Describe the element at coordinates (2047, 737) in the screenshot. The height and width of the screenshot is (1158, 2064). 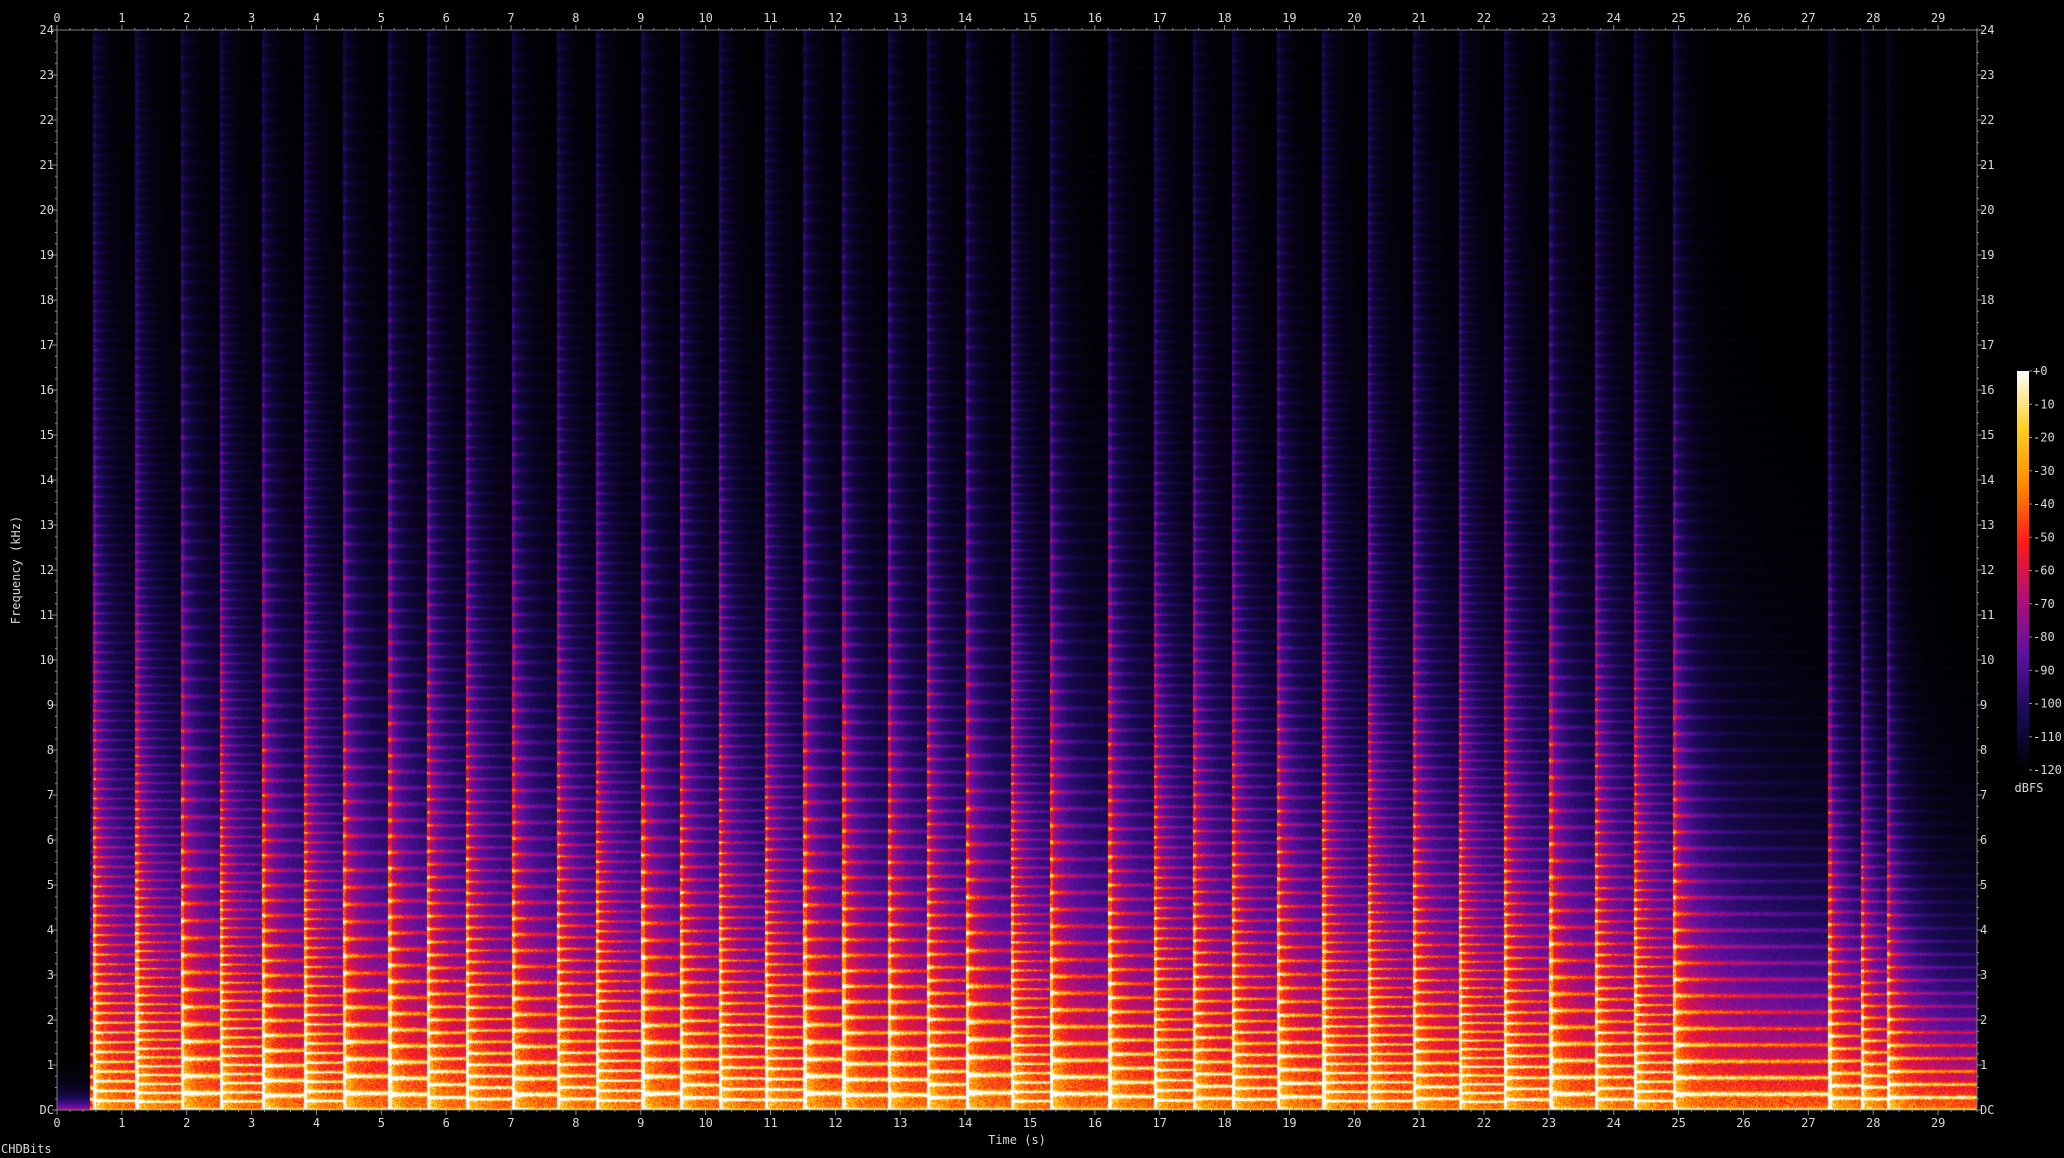
I see `colorbar-tick-label: -110` at that location.